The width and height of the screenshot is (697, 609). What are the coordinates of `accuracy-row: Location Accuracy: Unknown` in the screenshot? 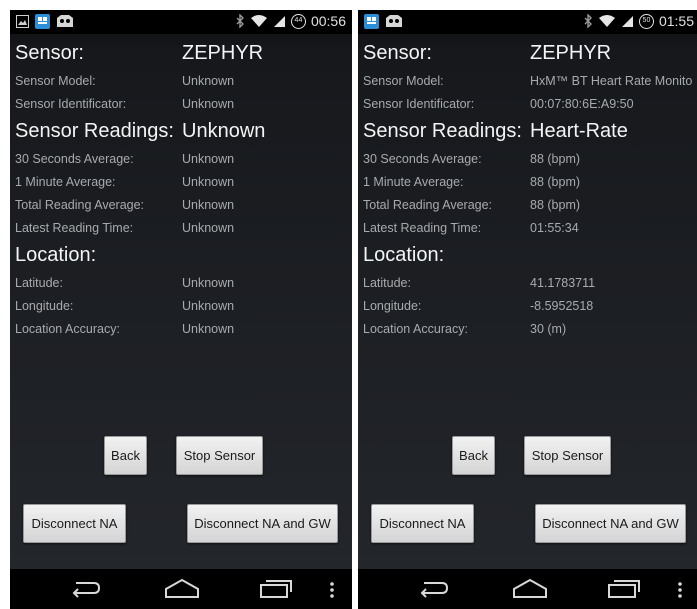 It's located at (183, 333).